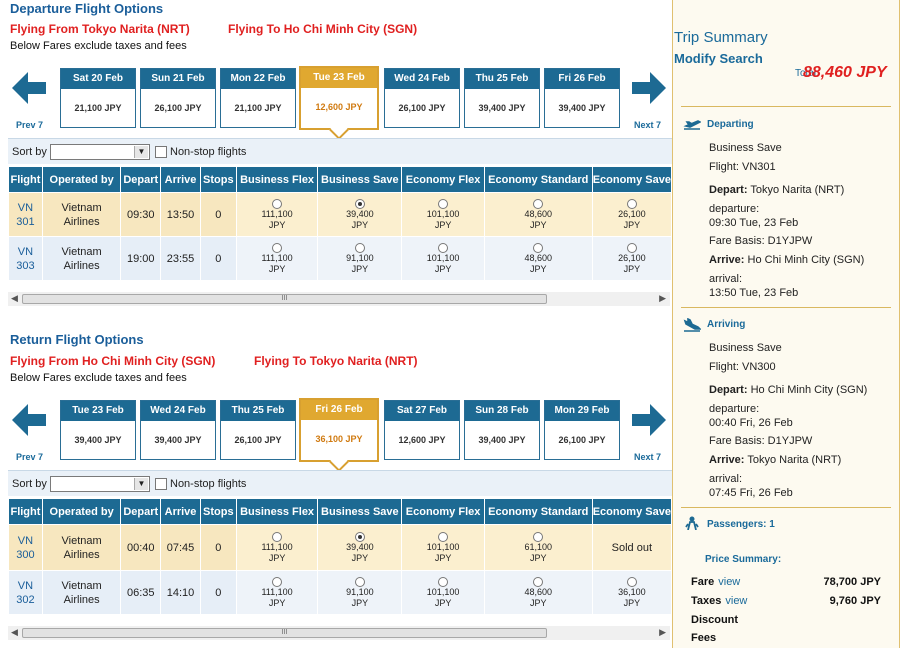 The height and width of the screenshot is (648, 900). I want to click on flight-number: VN 300, so click(25, 547).